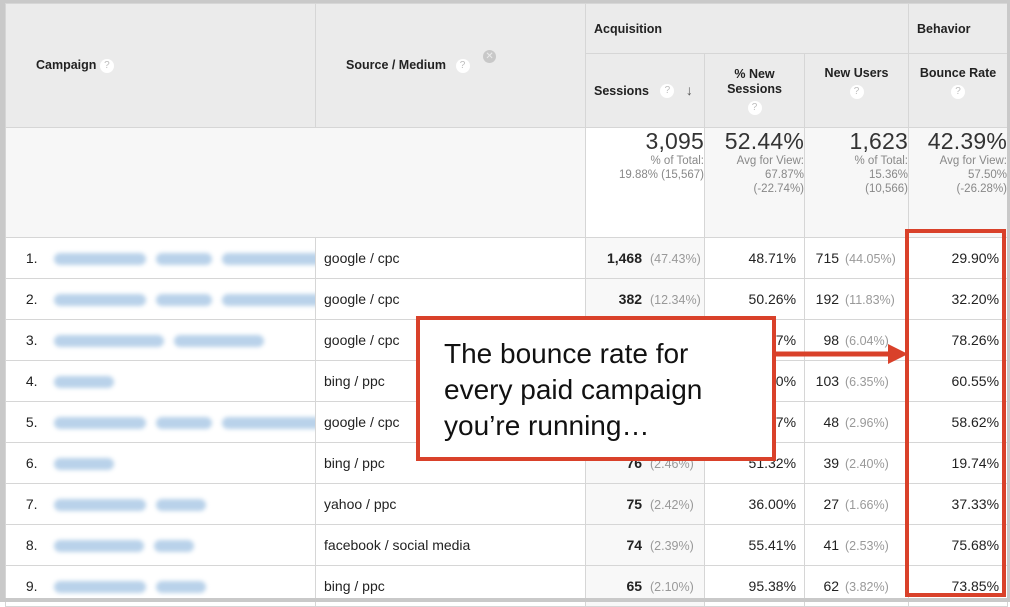  I want to click on remove-dimension-icon: ✕, so click(490, 57).